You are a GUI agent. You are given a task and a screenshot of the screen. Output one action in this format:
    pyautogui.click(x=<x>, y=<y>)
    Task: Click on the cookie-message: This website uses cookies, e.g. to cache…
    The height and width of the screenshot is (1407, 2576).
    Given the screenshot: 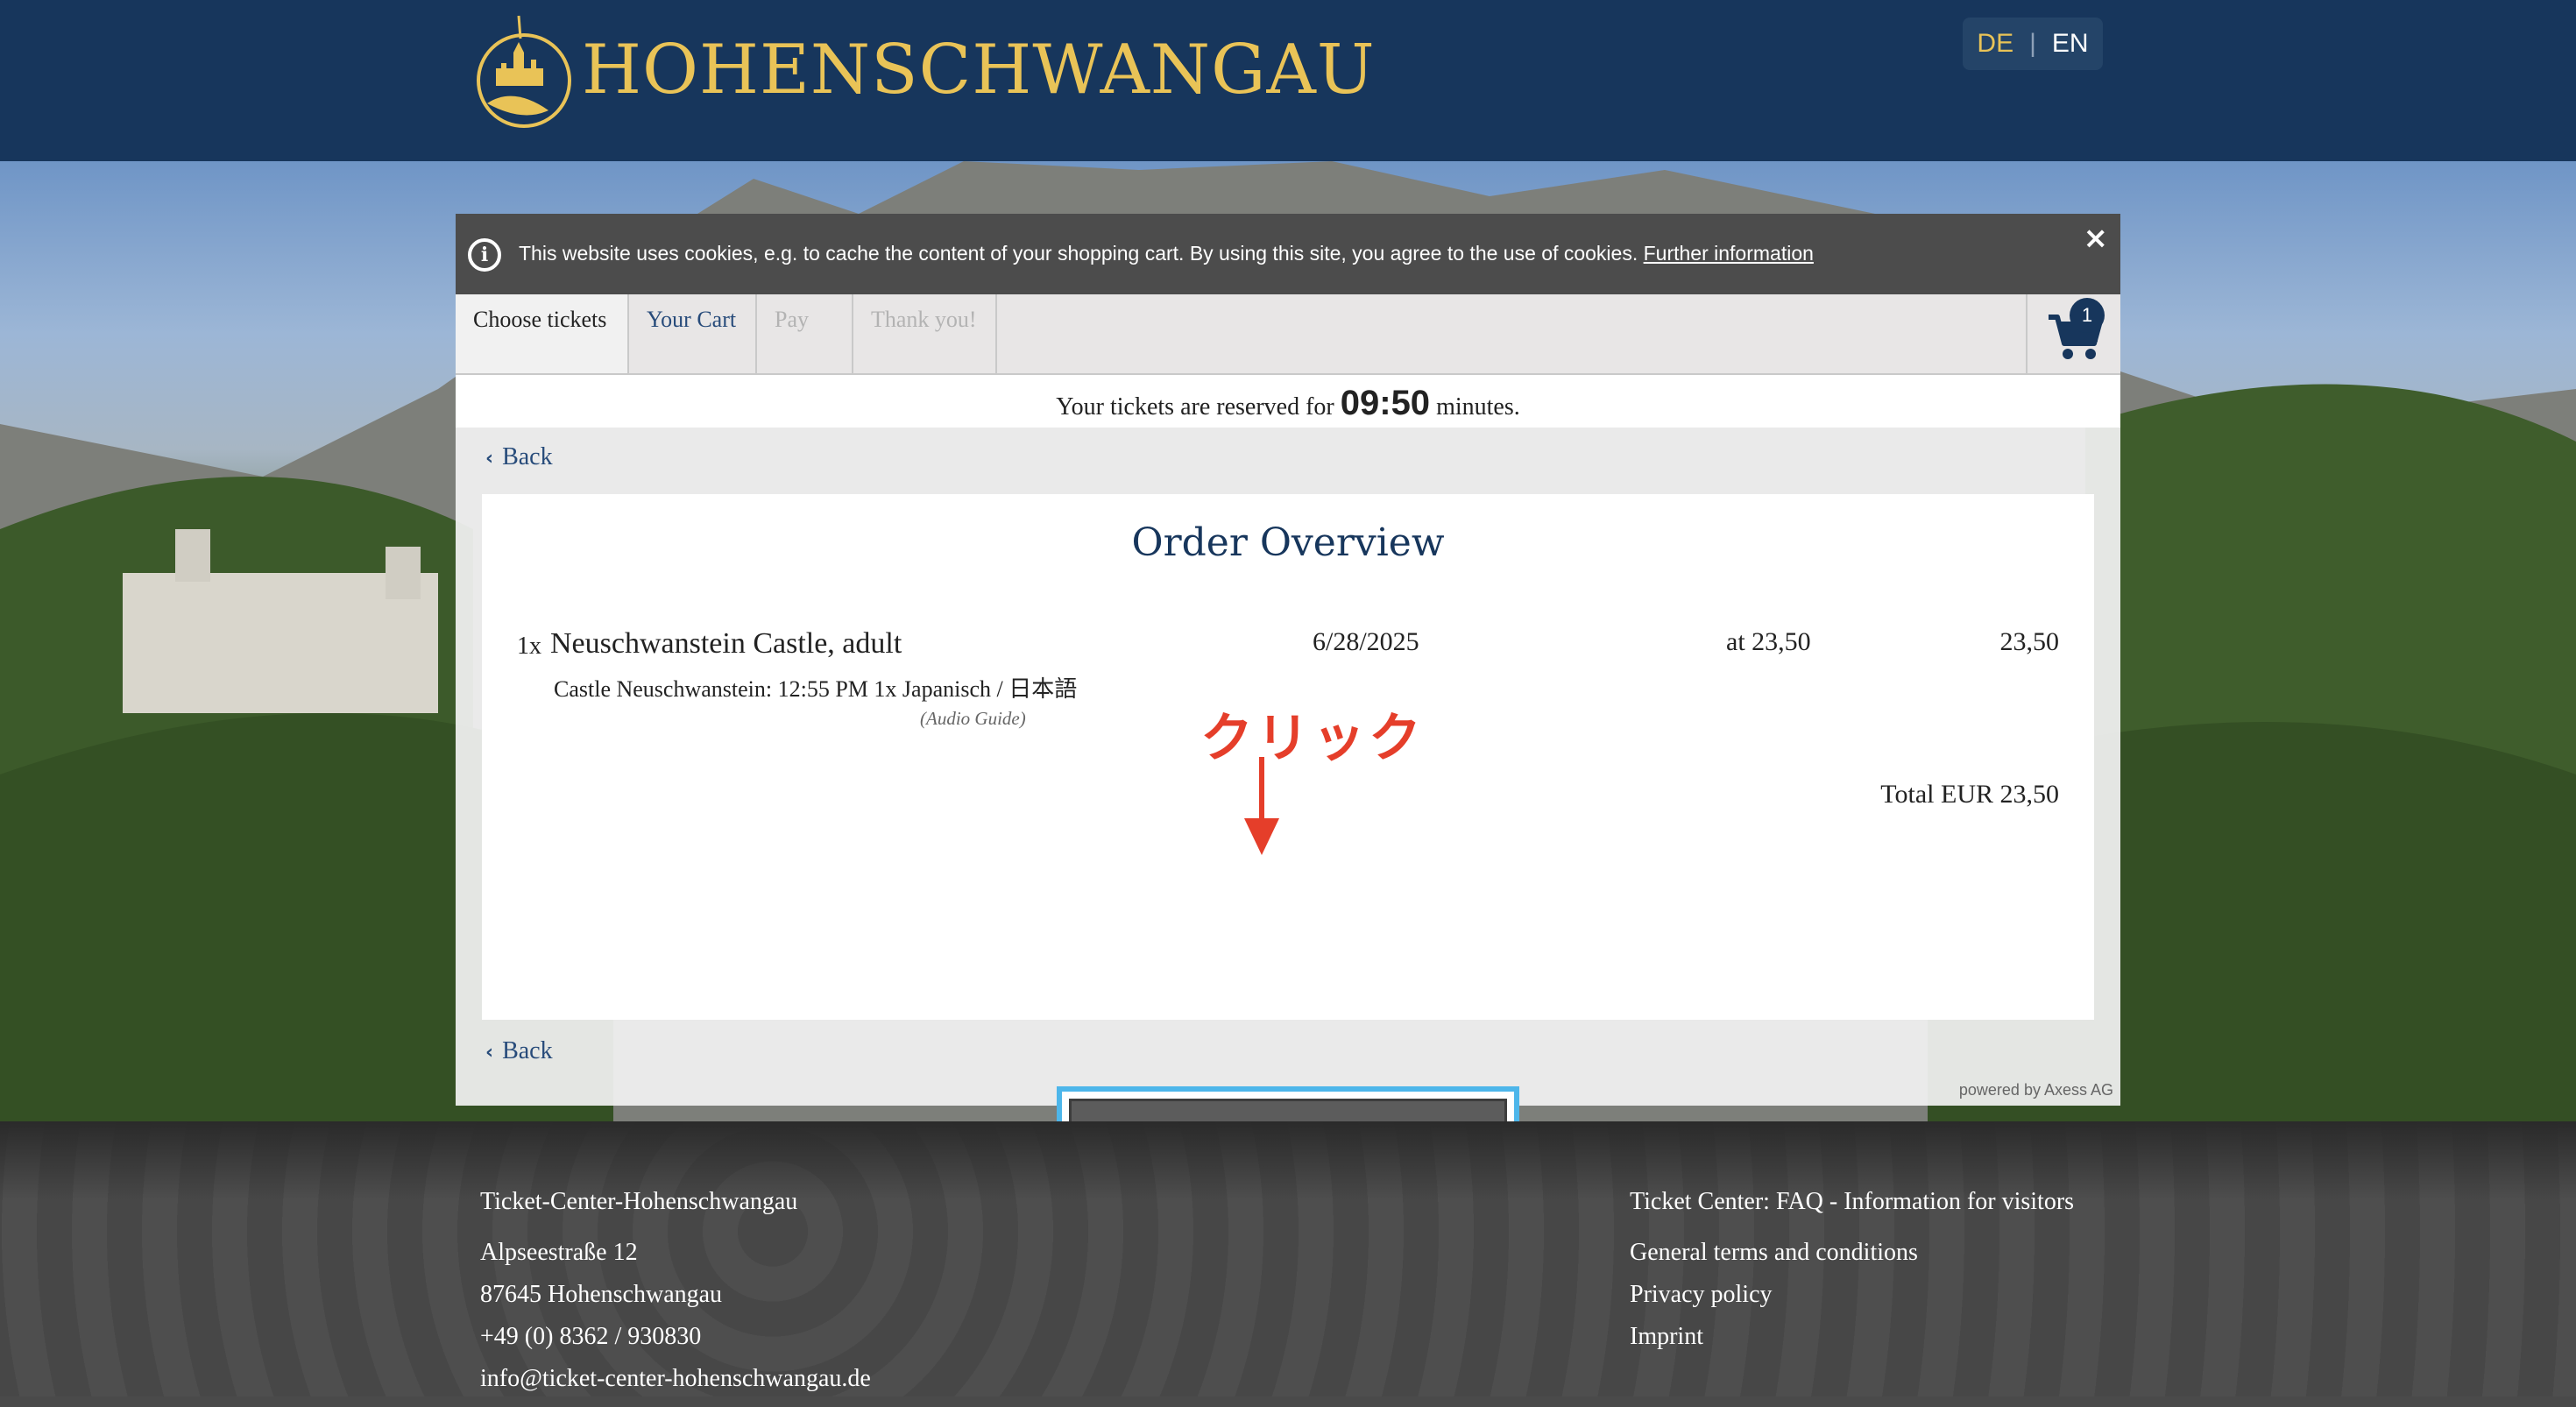 What is the action you would take?
    pyautogui.click(x=1166, y=253)
    